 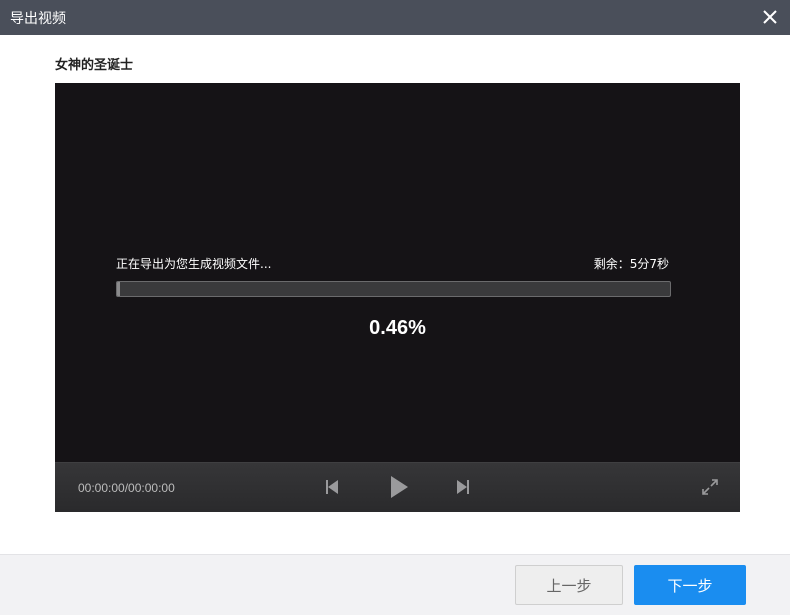 What do you see at coordinates (94, 65) in the screenshot?
I see `project-name: 女神的圣诞士` at bounding box center [94, 65].